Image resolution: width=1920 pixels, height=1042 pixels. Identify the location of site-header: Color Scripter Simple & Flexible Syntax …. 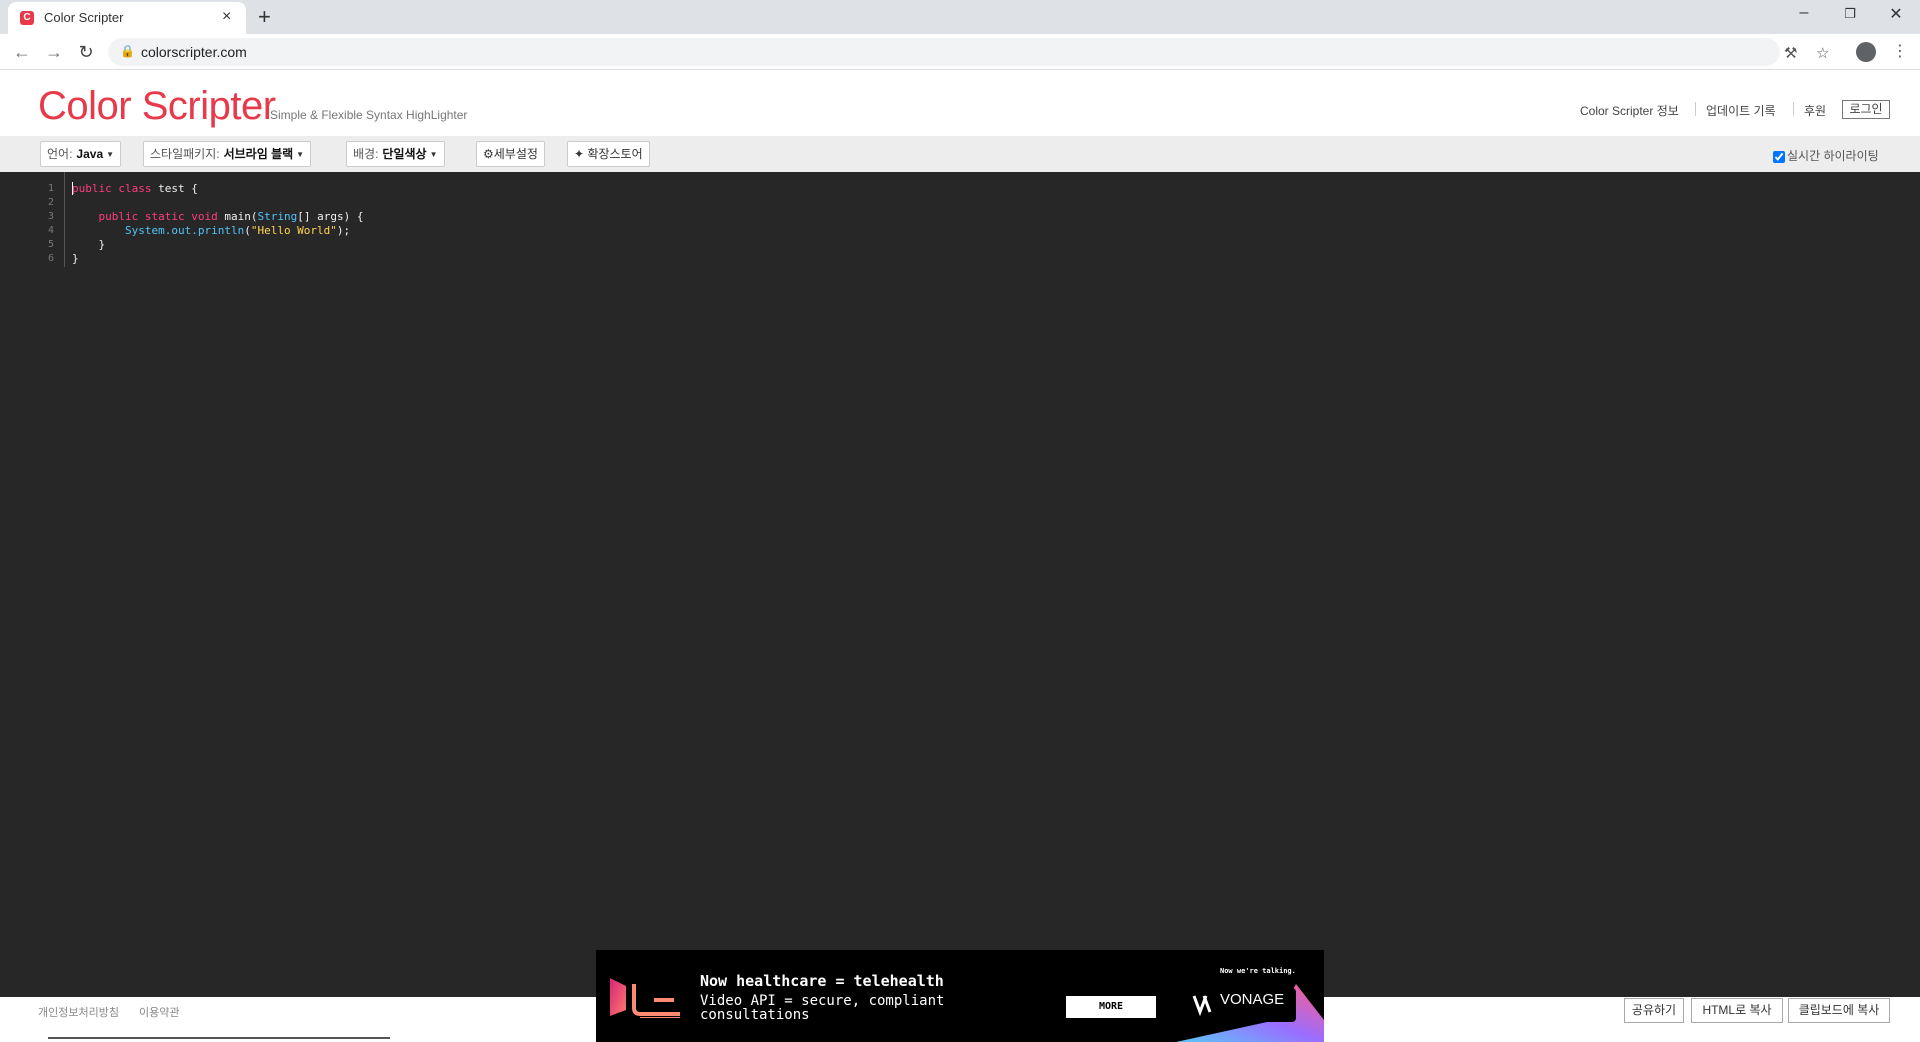
(960, 103).